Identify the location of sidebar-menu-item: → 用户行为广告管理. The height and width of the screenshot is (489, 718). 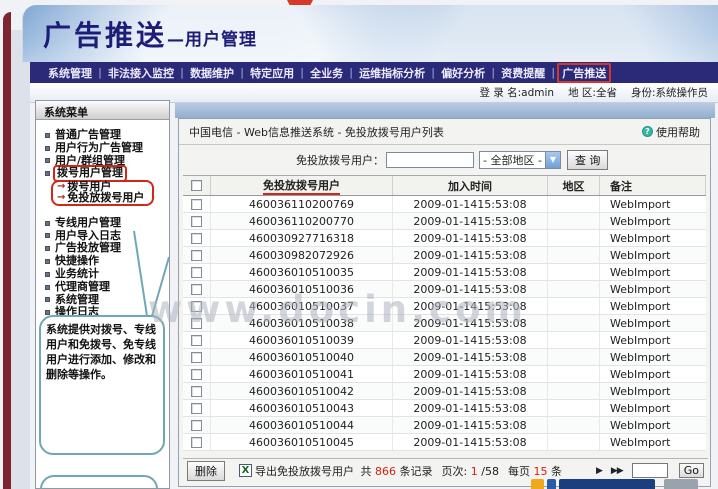
(102, 148).